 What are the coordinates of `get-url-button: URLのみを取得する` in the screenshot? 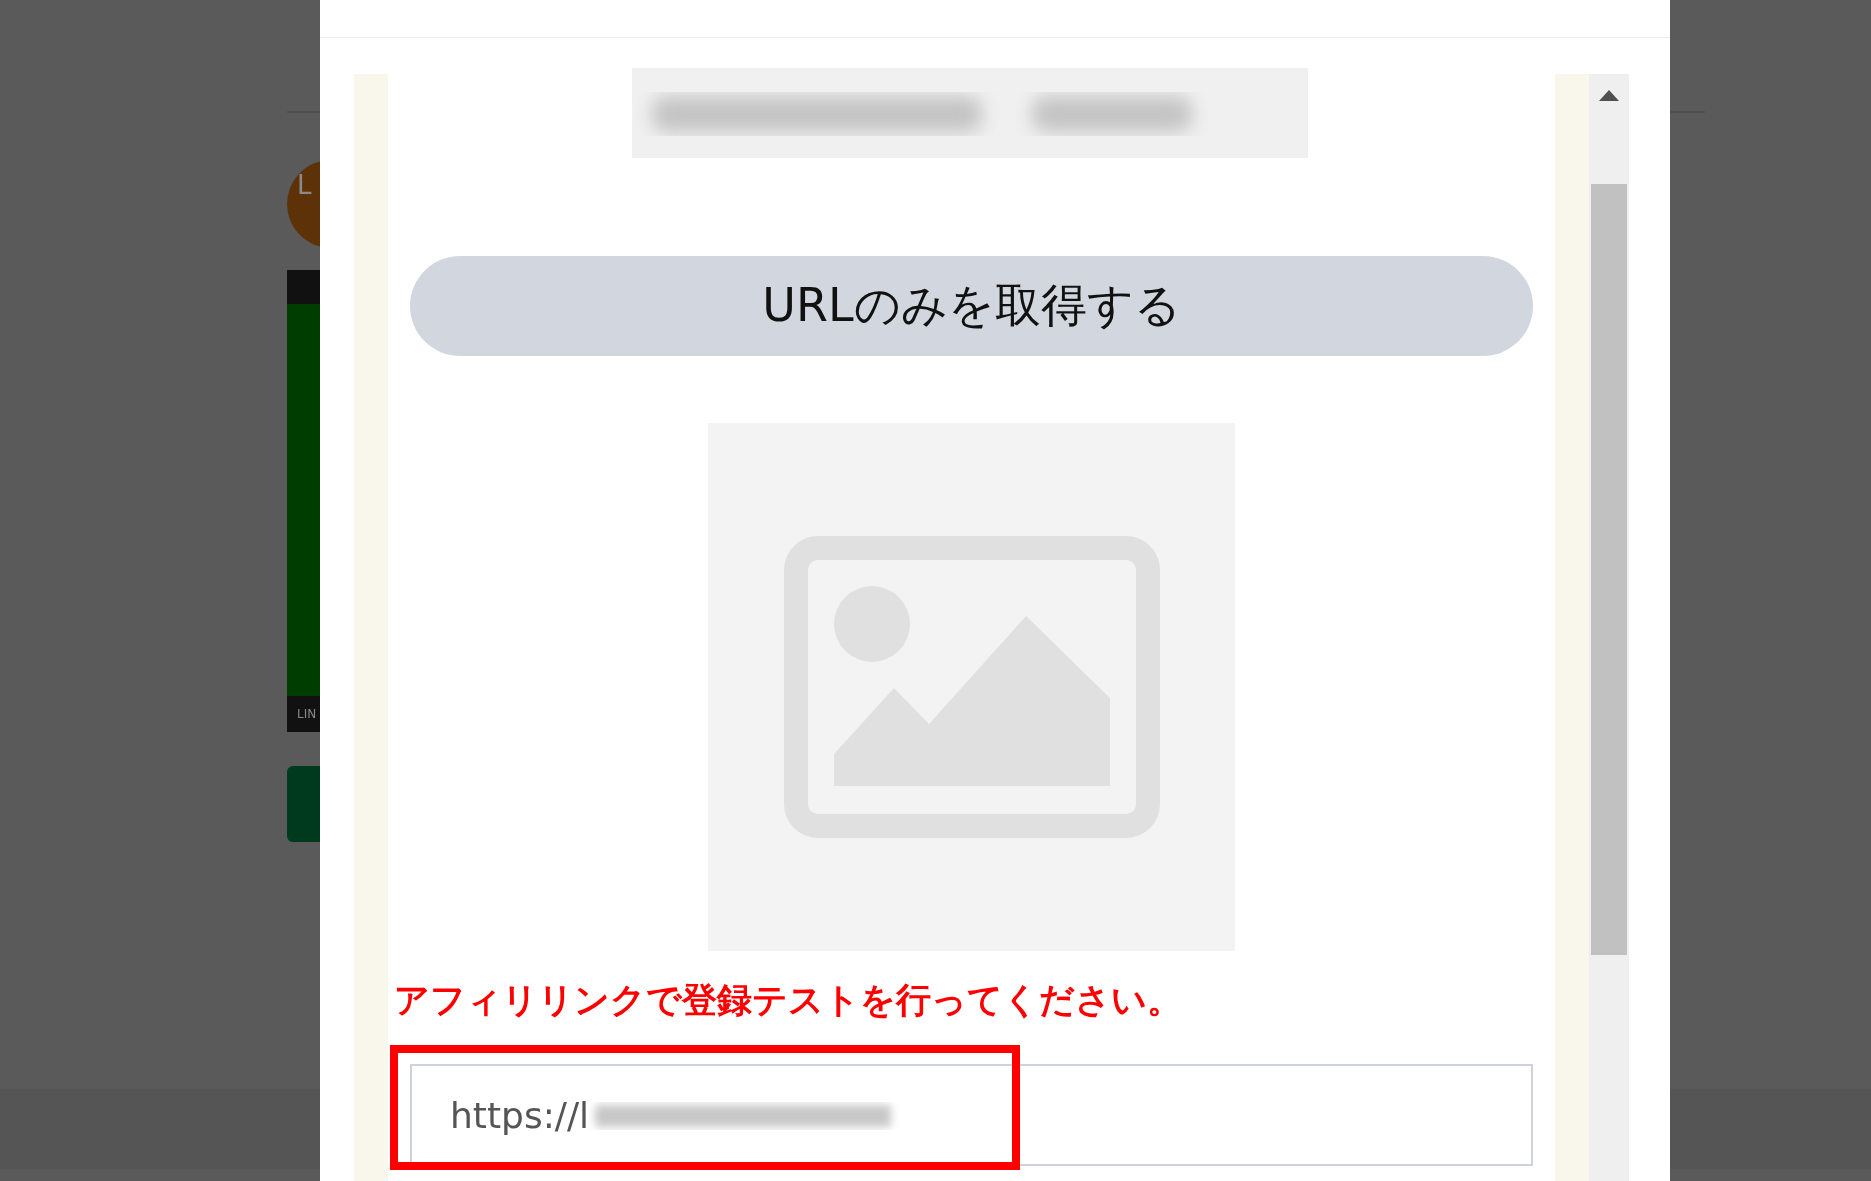 It's located at (971, 306).